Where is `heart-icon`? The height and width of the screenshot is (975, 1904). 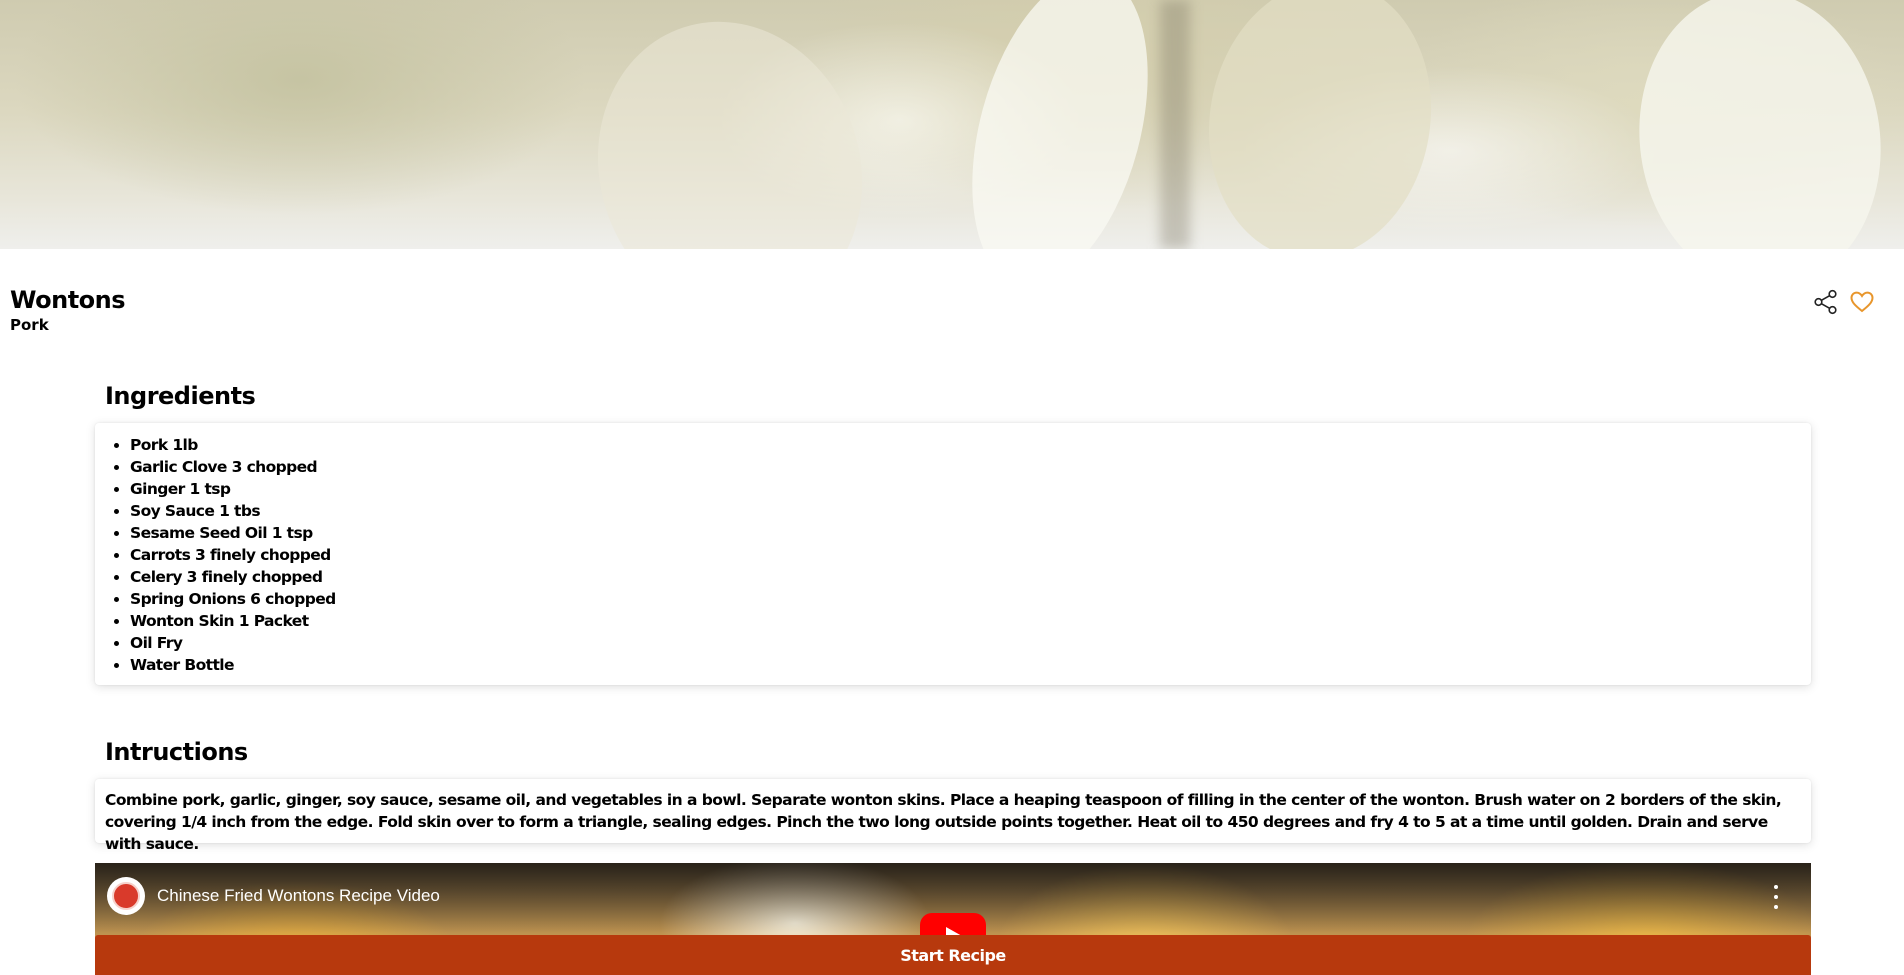 heart-icon is located at coordinates (1862, 302).